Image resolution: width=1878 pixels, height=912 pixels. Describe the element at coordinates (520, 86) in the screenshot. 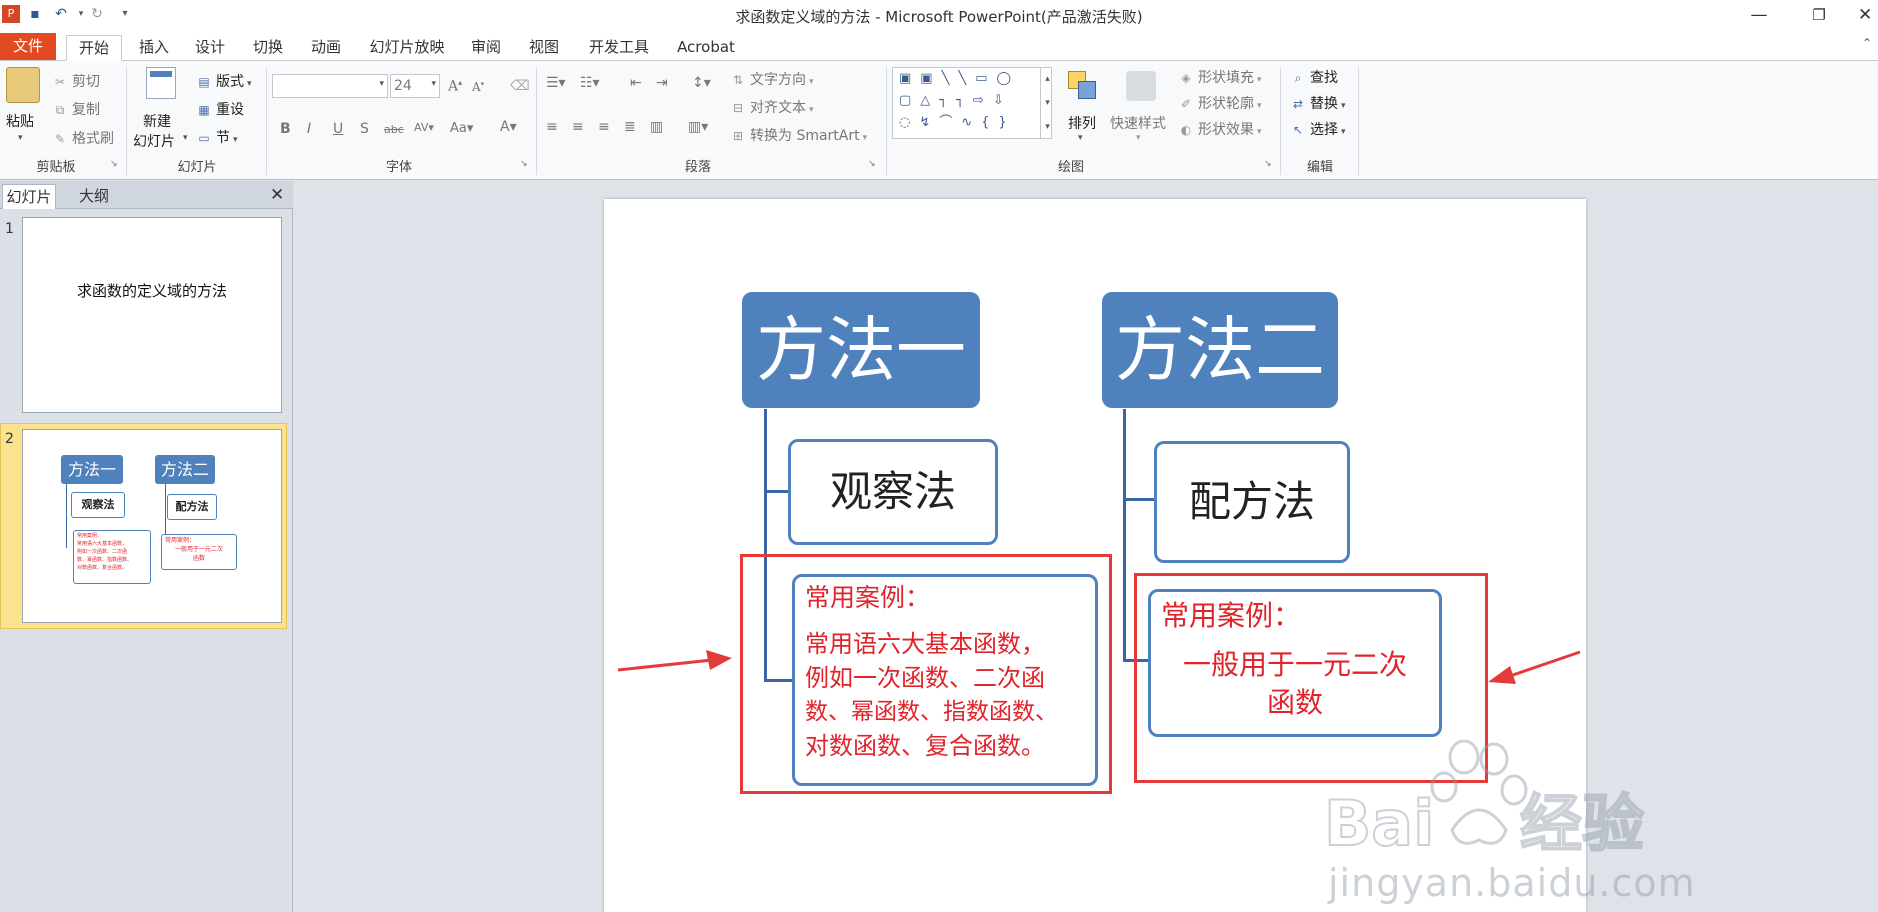

I see `clear-format-icon: ⌫` at that location.